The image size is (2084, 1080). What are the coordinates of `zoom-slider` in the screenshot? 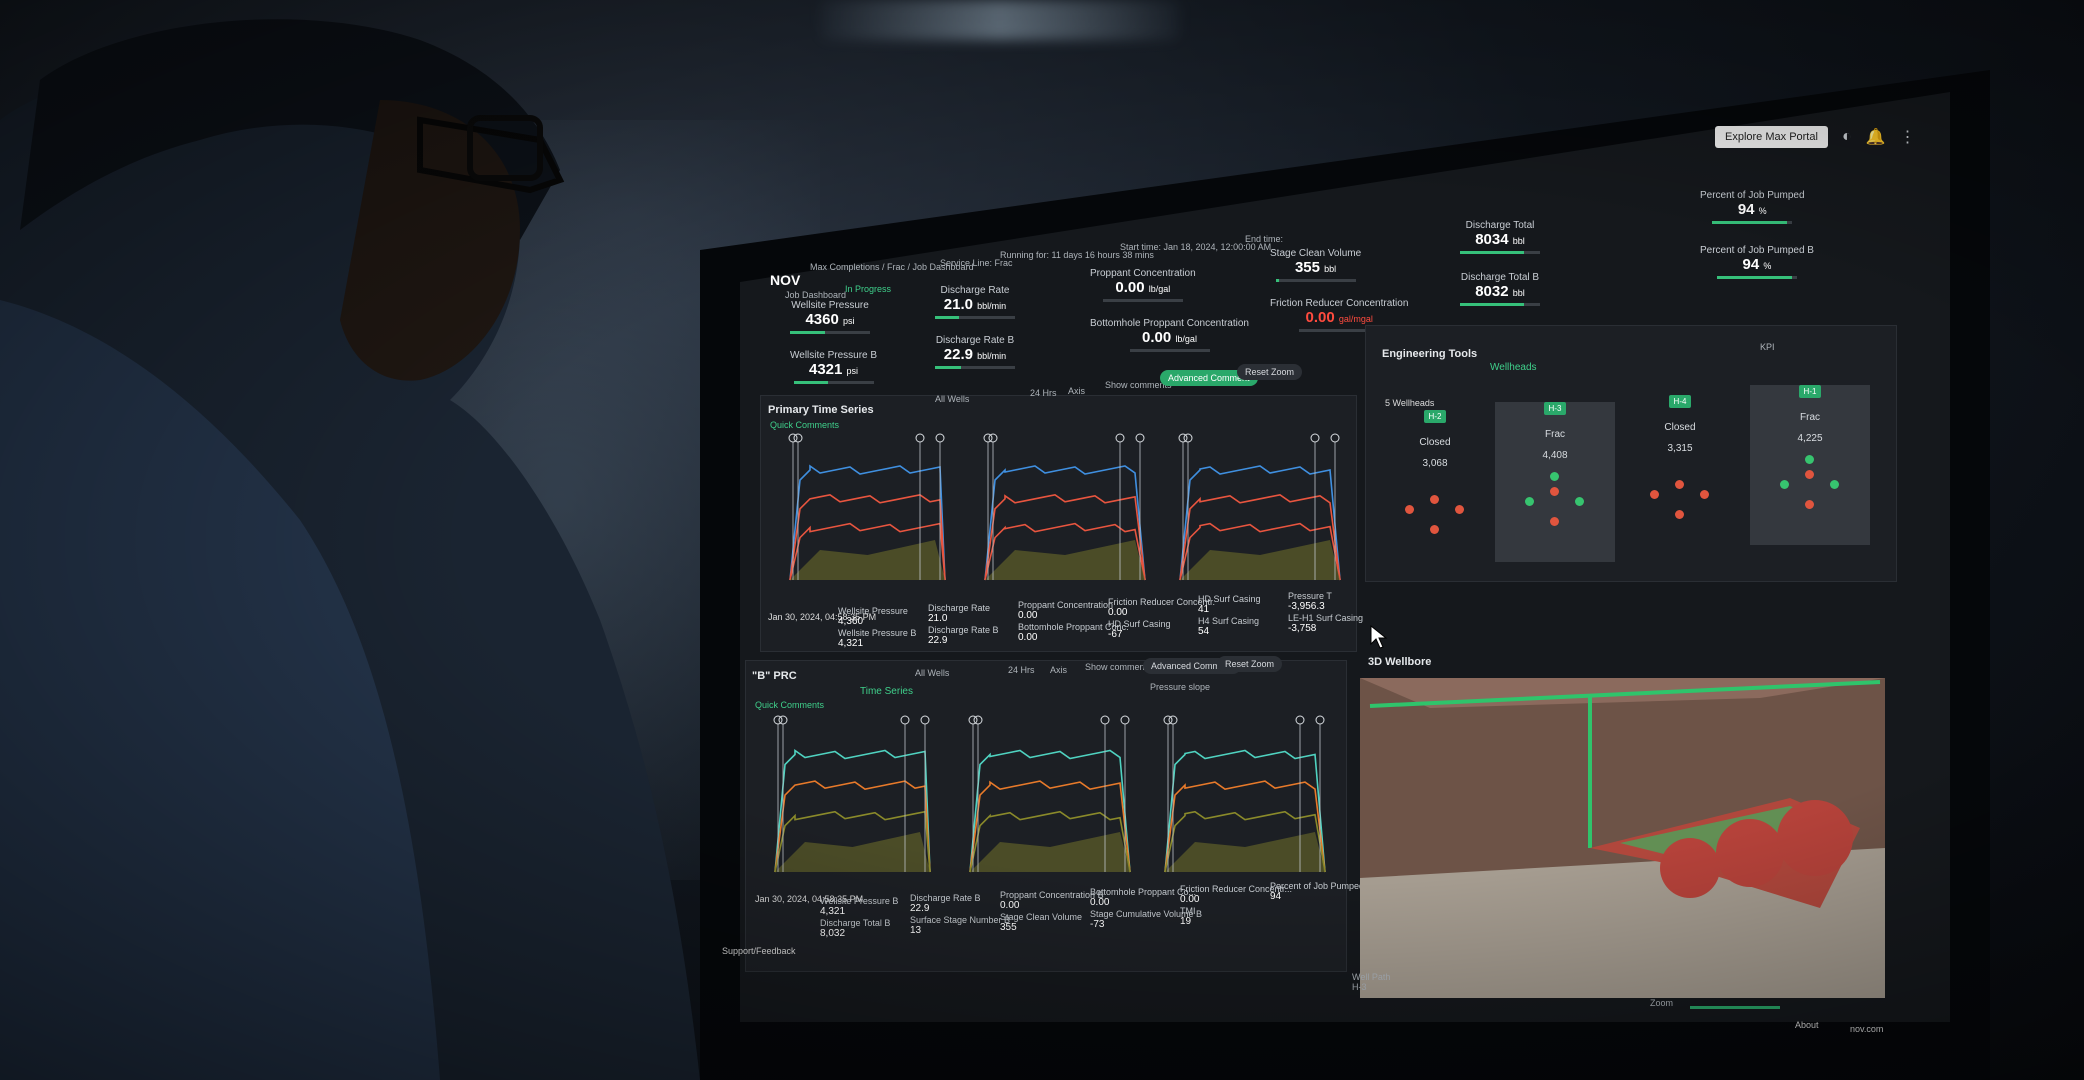 It's located at (1735, 1007).